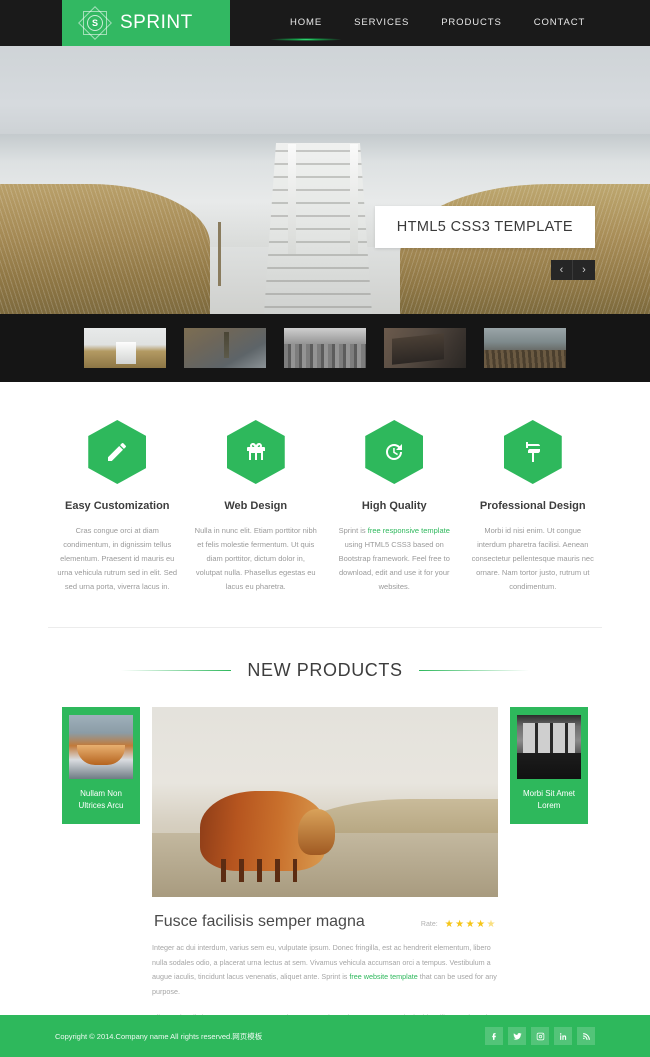 The image size is (650, 1057). I want to click on feature-title: High Quality, so click(394, 506).